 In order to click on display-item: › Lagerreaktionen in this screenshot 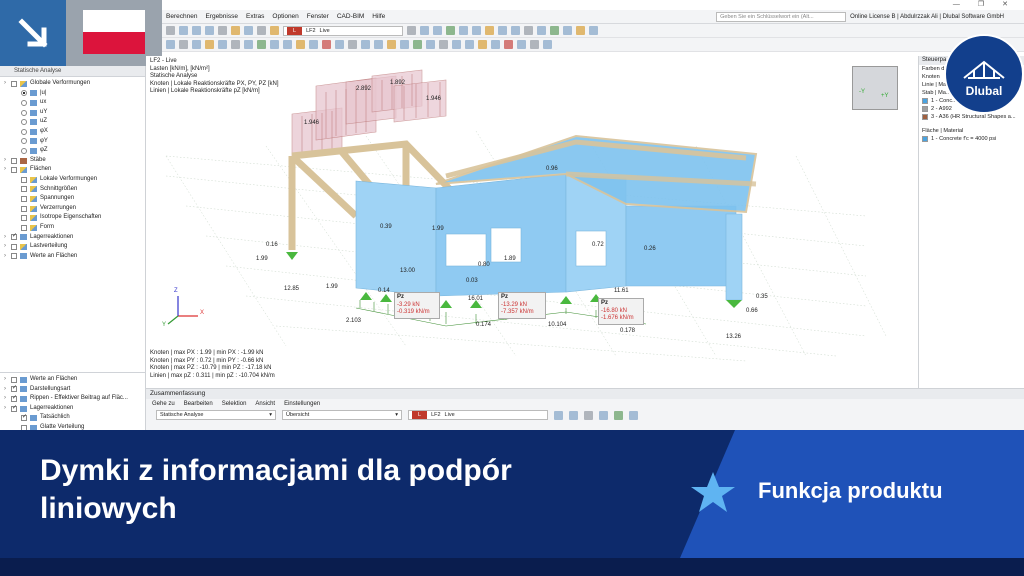, I will do `click(75, 409)`.